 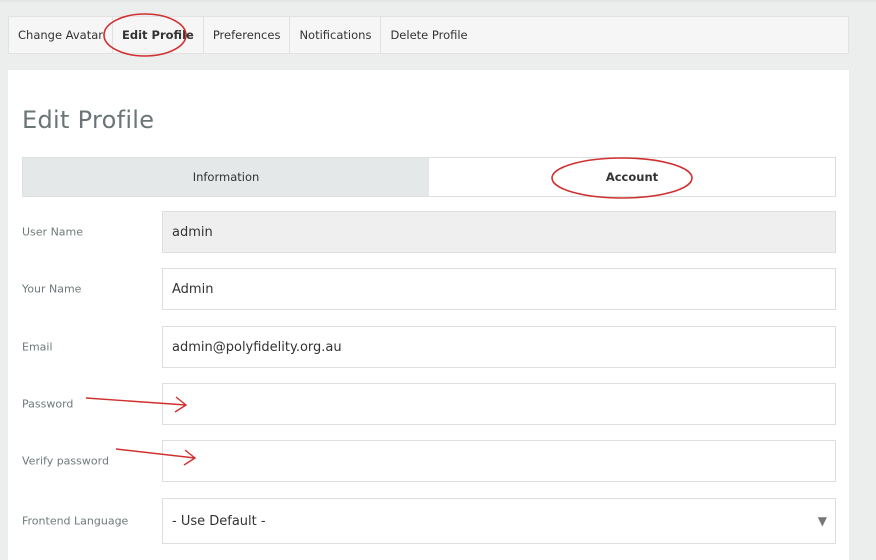 I want to click on frontend-language-label: Frontend Language, so click(x=75, y=521).